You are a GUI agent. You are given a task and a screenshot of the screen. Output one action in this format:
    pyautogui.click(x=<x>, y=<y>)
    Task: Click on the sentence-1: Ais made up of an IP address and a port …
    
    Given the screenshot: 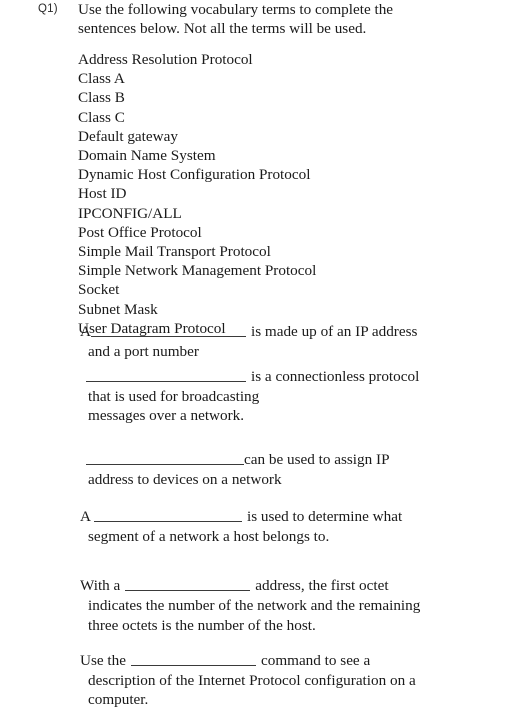 What is the action you would take?
    pyautogui.click(x=255, y=341)
    